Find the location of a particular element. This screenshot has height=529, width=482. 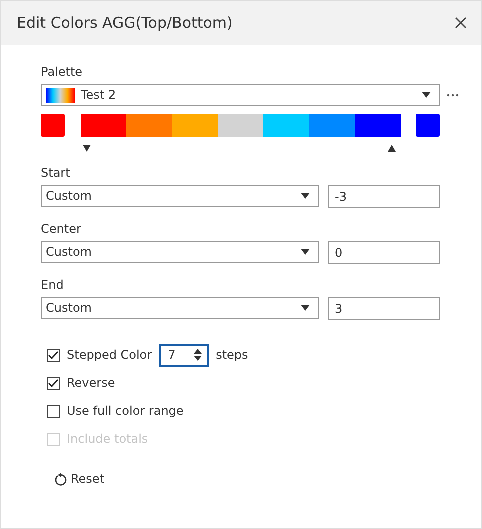

steps-label: steps is located at coordinates (232, 355).